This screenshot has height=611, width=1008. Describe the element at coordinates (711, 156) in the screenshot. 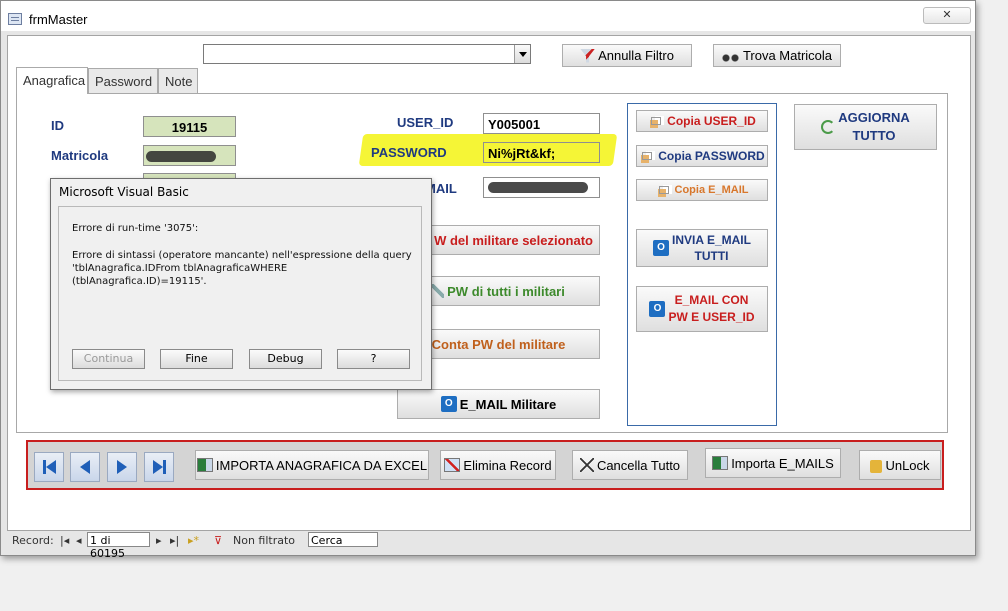

I see `copy-password-label: Copia PASSWORD` at that location.